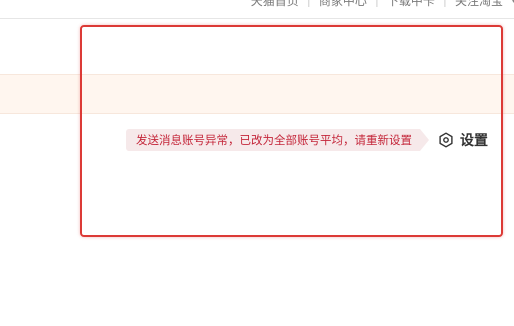  I want to click on warning-tag: 发送消息账号异常，已改为全部账号平均，请重新设置, so click(277, 140).